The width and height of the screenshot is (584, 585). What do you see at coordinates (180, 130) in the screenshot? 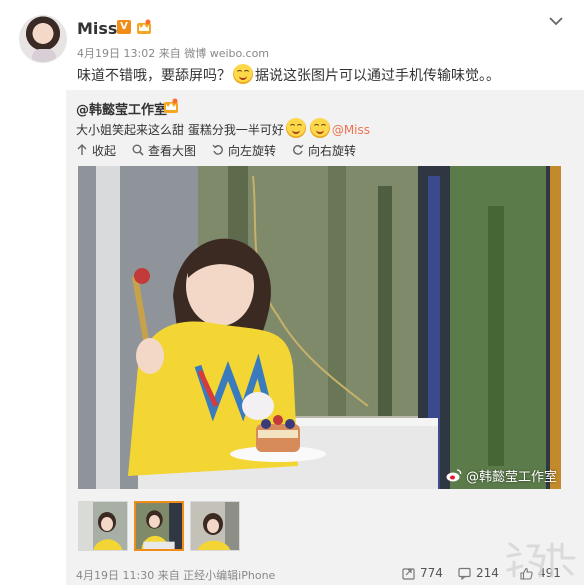
I see `repost-text-body: 大小姐笑起来这么甜 蛋糕分我一半可好` at bounding box center [180, 130].